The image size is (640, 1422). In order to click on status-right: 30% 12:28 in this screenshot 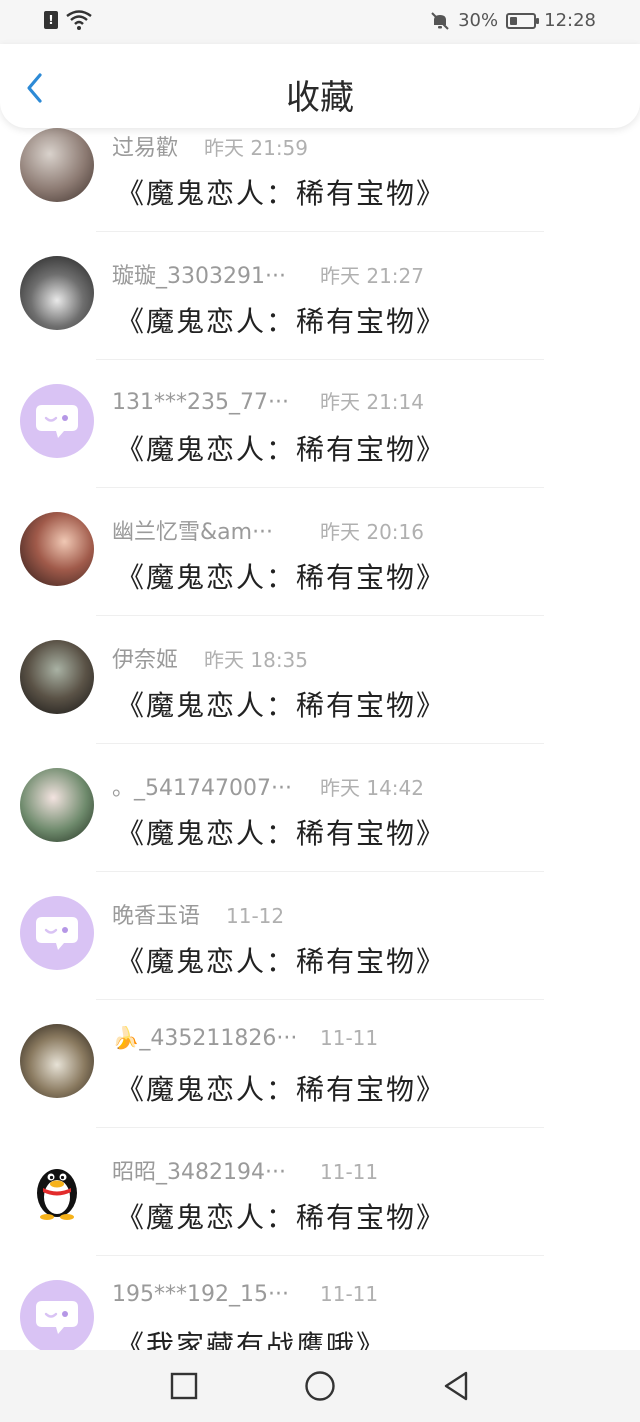, I will do `click(513, 20)`.